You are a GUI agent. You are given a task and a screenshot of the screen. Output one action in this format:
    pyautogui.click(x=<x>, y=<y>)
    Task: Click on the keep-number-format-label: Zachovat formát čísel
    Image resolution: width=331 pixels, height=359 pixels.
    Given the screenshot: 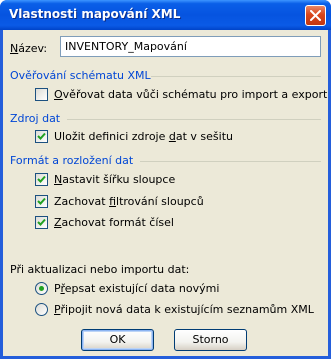 What is the action you would take?
    pyautogui.click(x=114, y=222)
    